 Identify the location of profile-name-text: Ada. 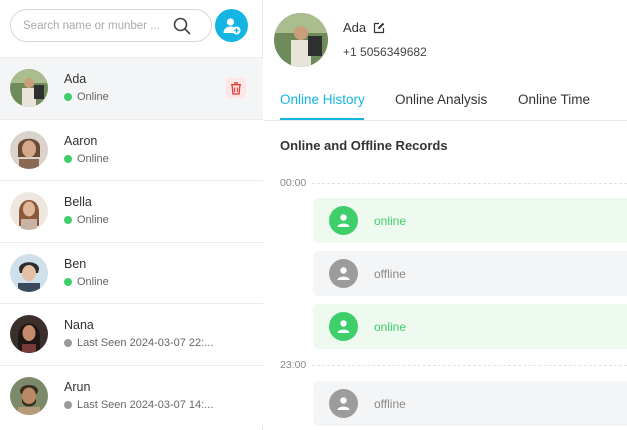
(355, 27).